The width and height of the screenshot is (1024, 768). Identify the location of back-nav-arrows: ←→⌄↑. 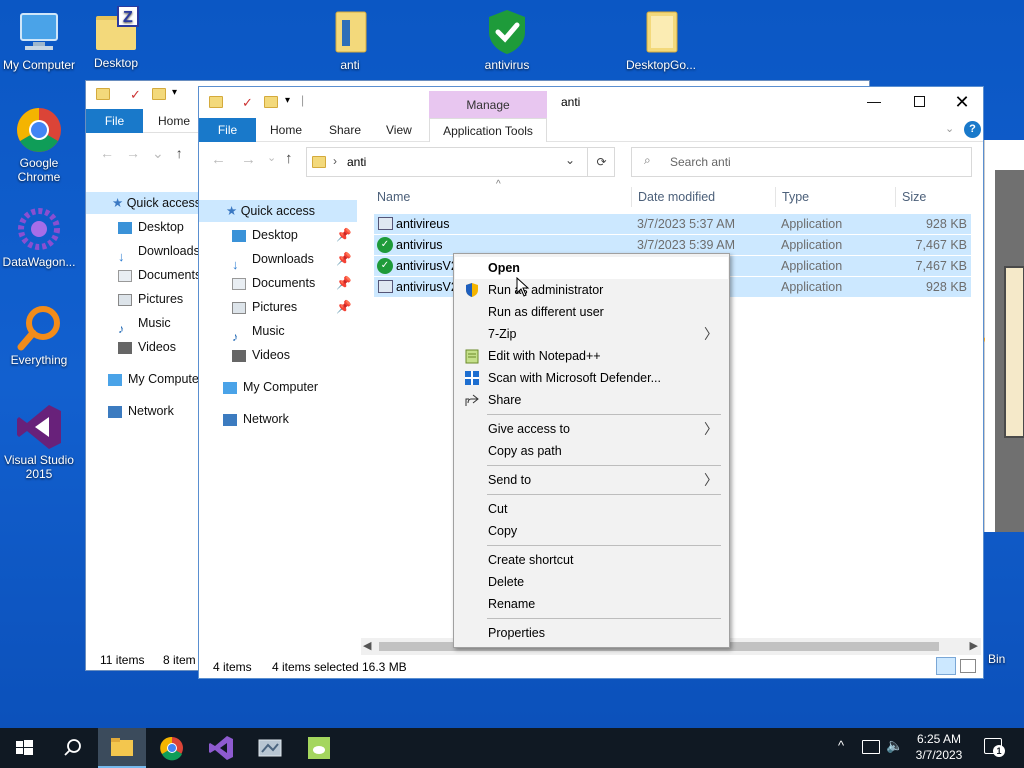
(147, 153).